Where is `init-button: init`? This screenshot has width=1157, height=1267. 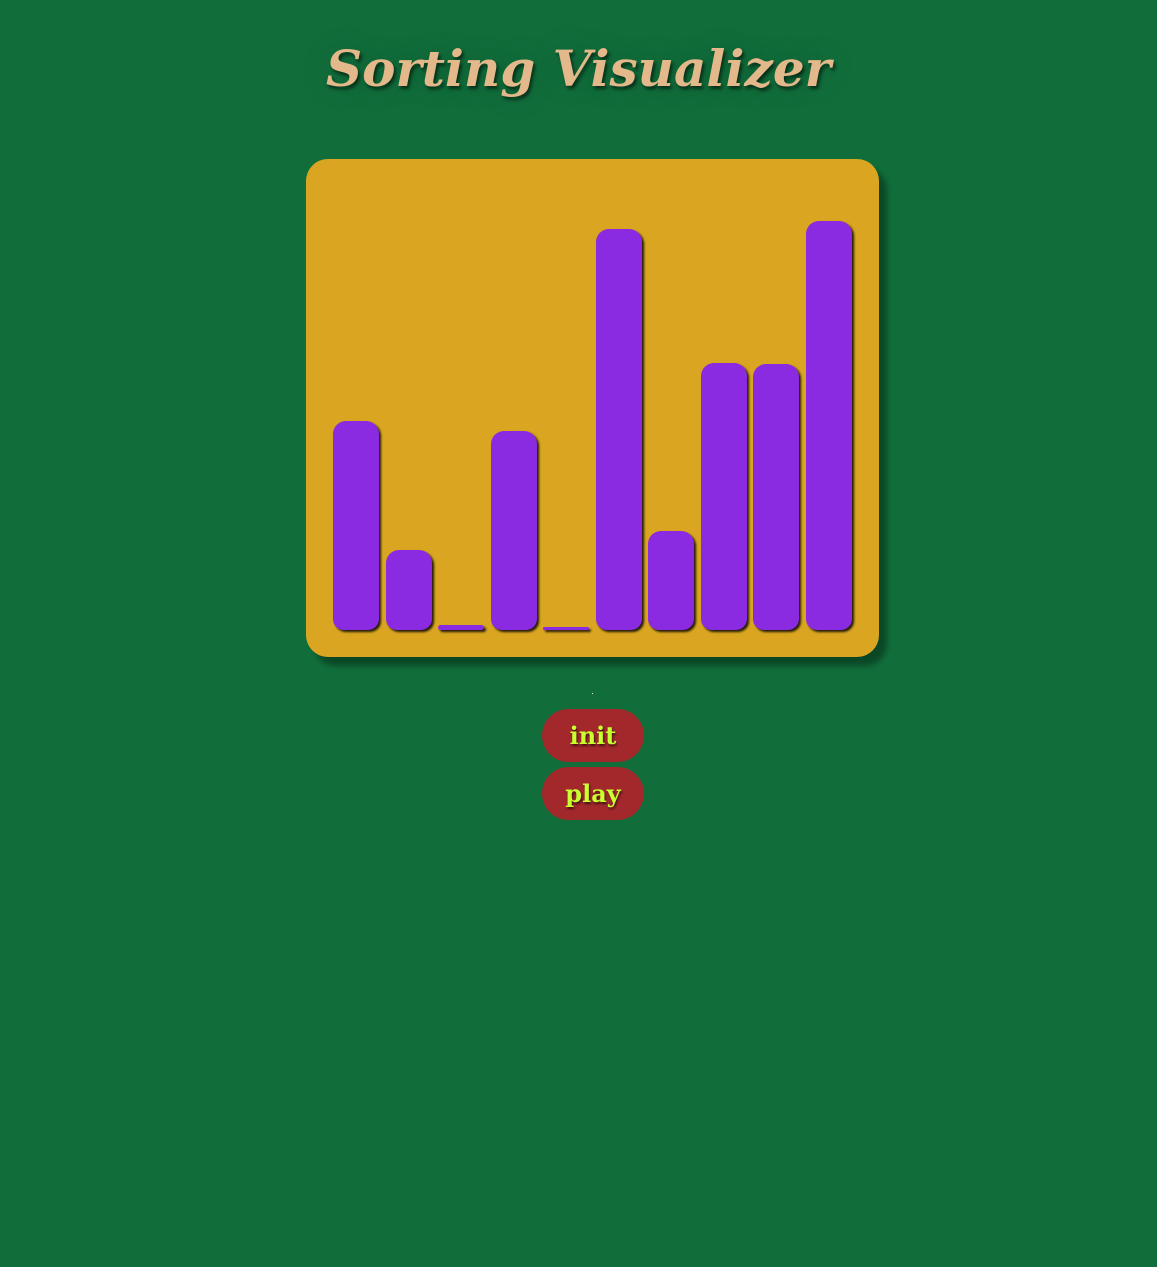
init-button: init is located at coordinates (593, 735).